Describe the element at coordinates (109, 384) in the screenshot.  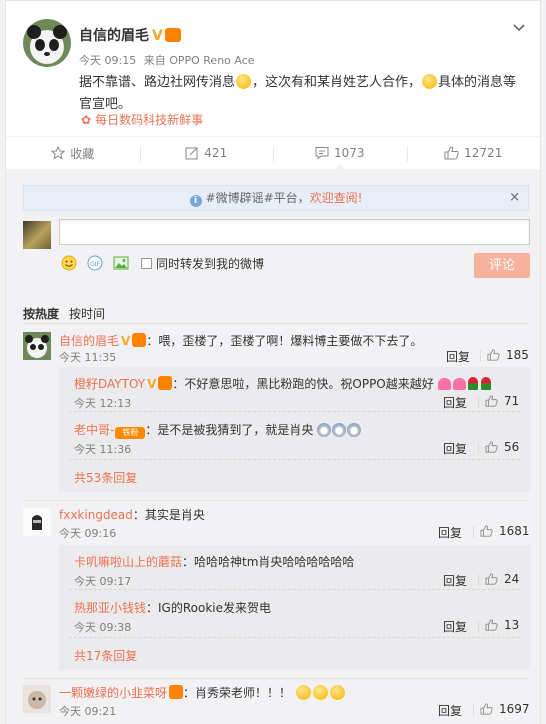
I see `replier-name: 橙籽DAYTOY` at that location.